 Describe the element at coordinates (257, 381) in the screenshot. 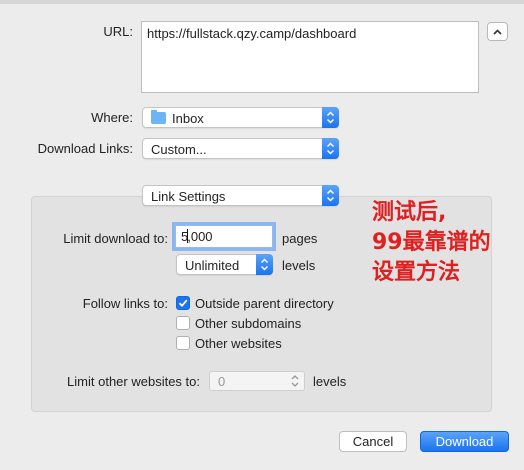

I see `limit-other-stepper: 0` at that location.